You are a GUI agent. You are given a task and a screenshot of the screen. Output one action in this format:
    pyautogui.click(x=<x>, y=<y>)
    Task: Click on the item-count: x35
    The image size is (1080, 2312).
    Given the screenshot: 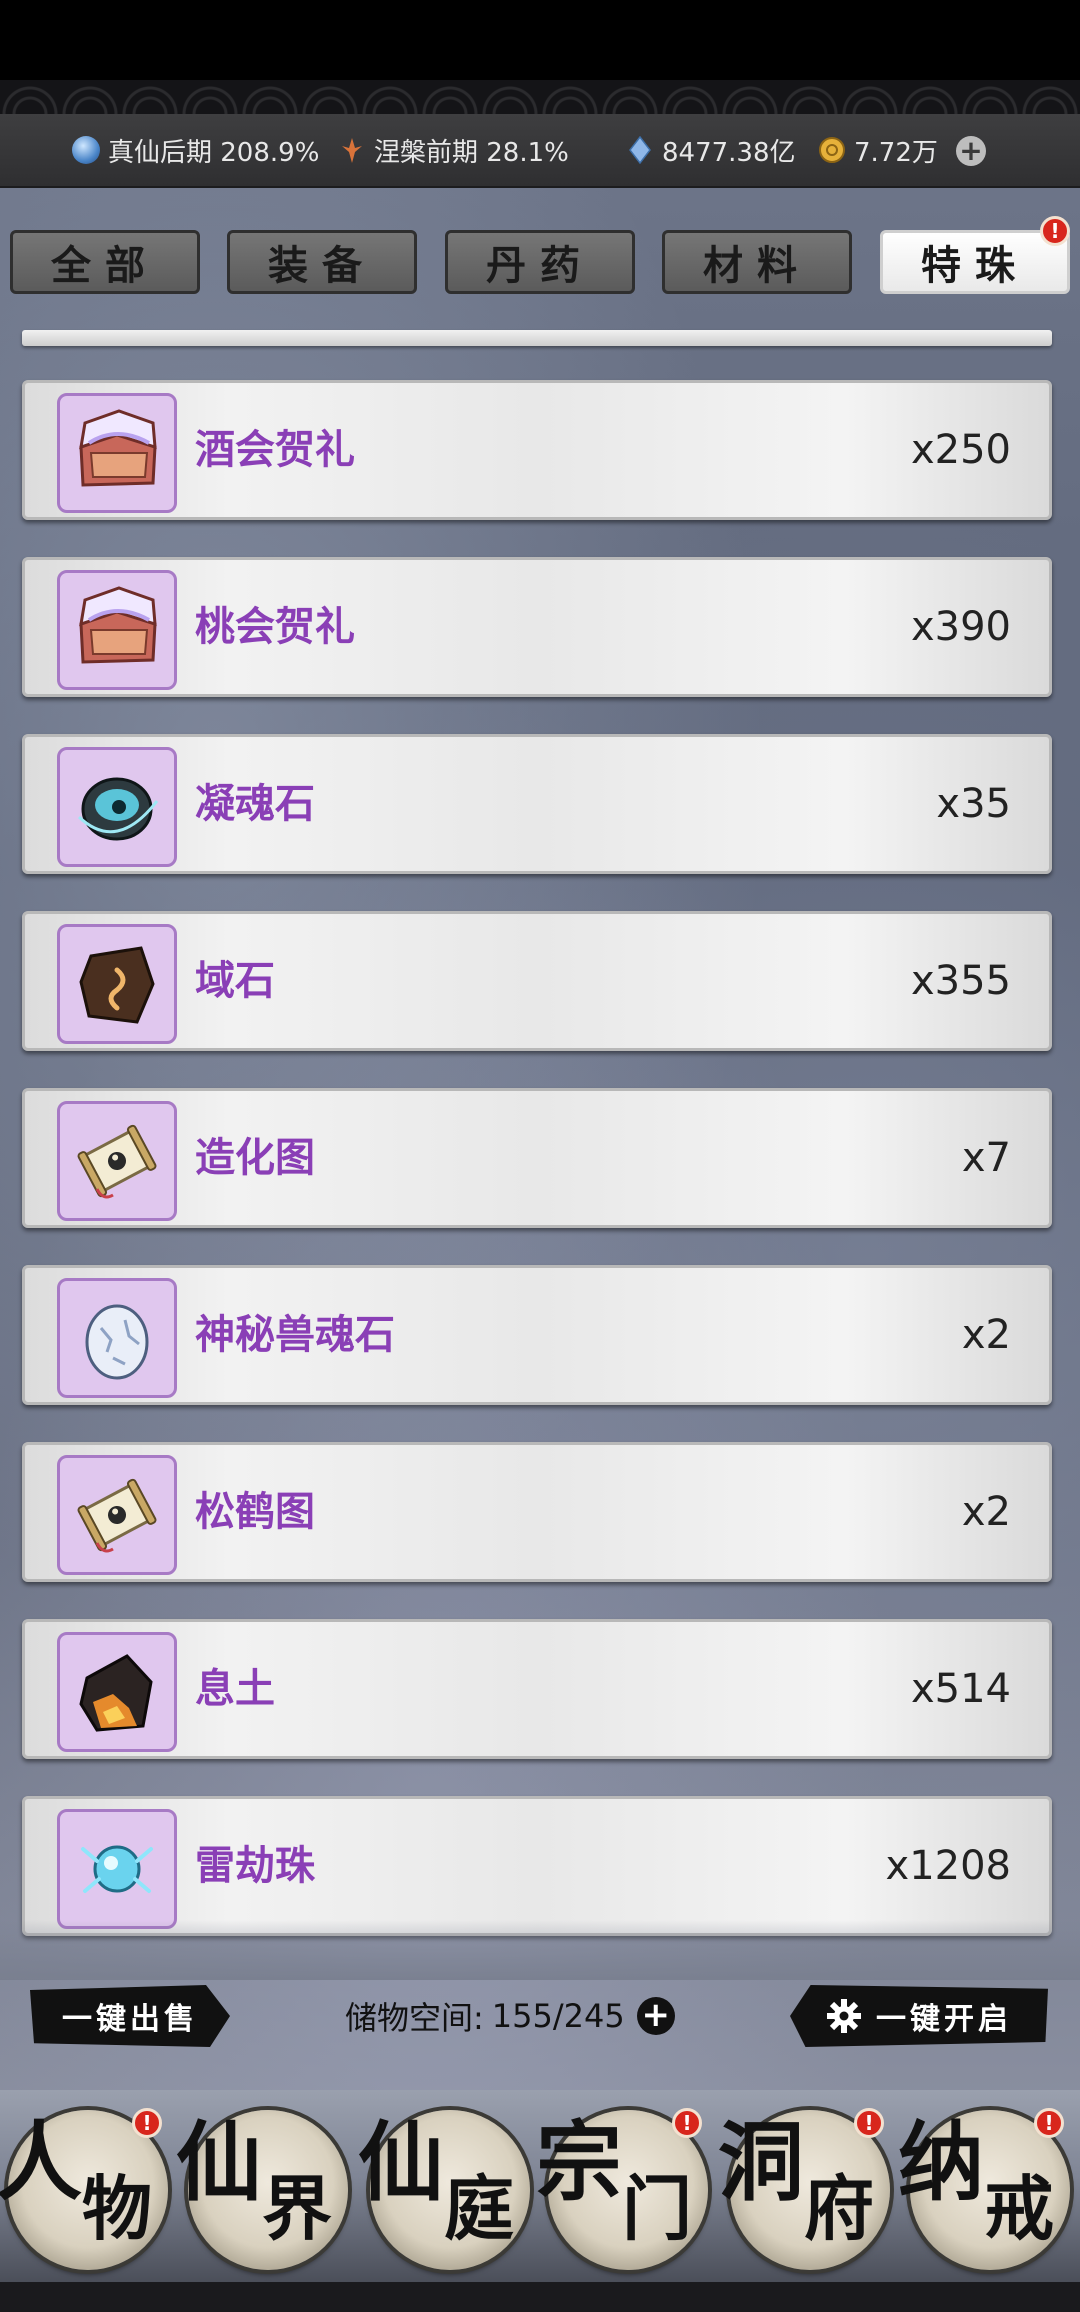 What is the action you would take?
    pyautogui.click(x=973, y=804)
    